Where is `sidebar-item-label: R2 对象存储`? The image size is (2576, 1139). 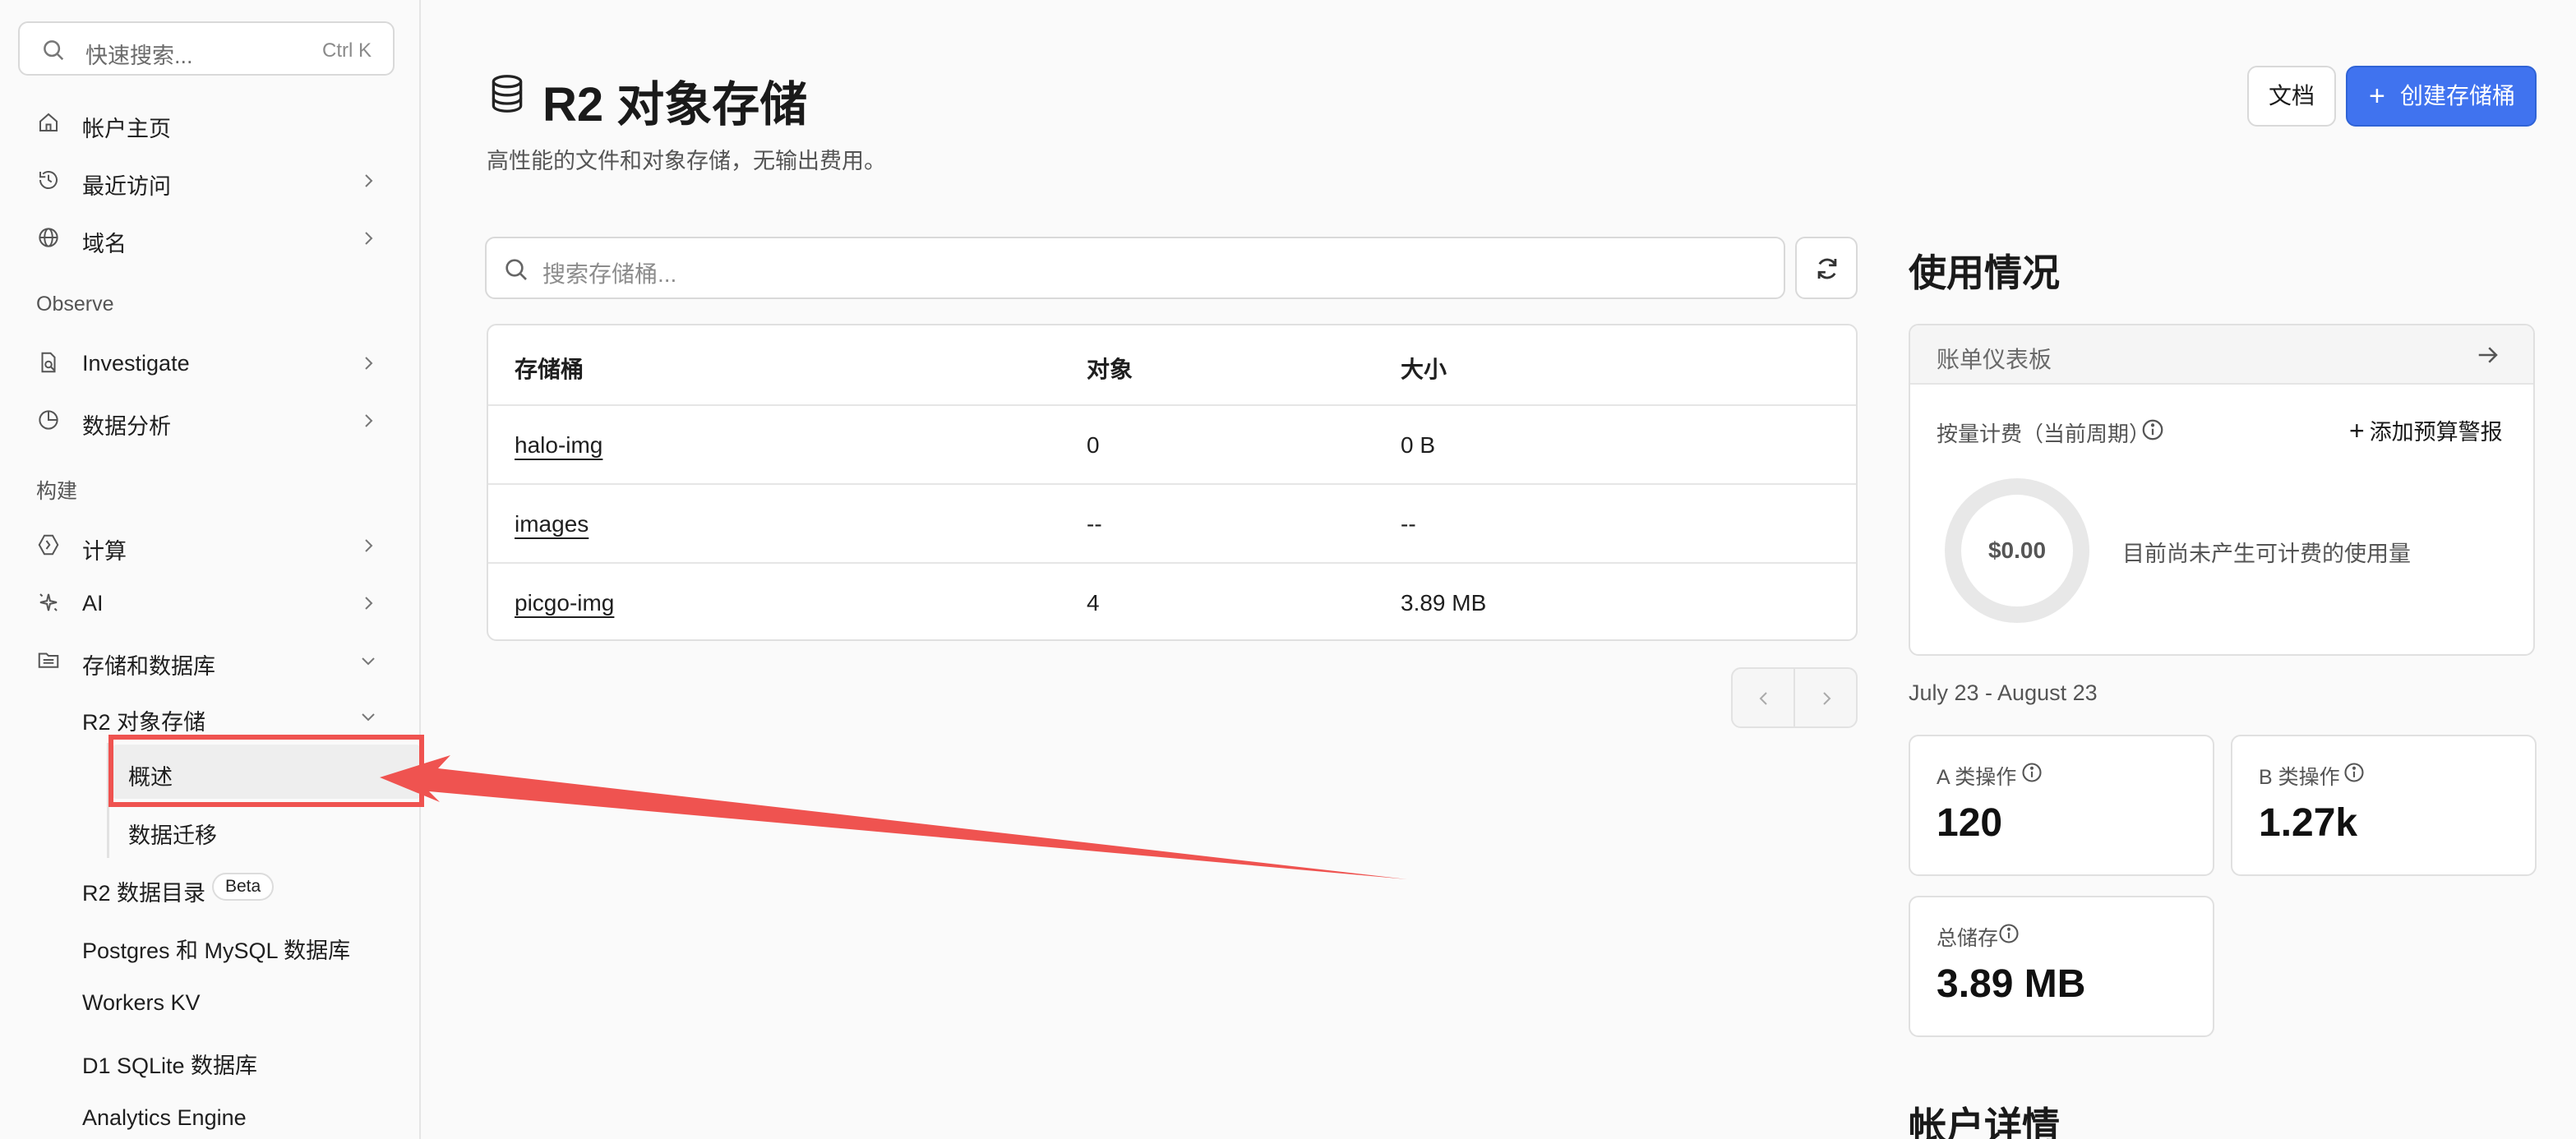 sidebar-item-label: R2 对象存储 is located at coordinates (144, 722).